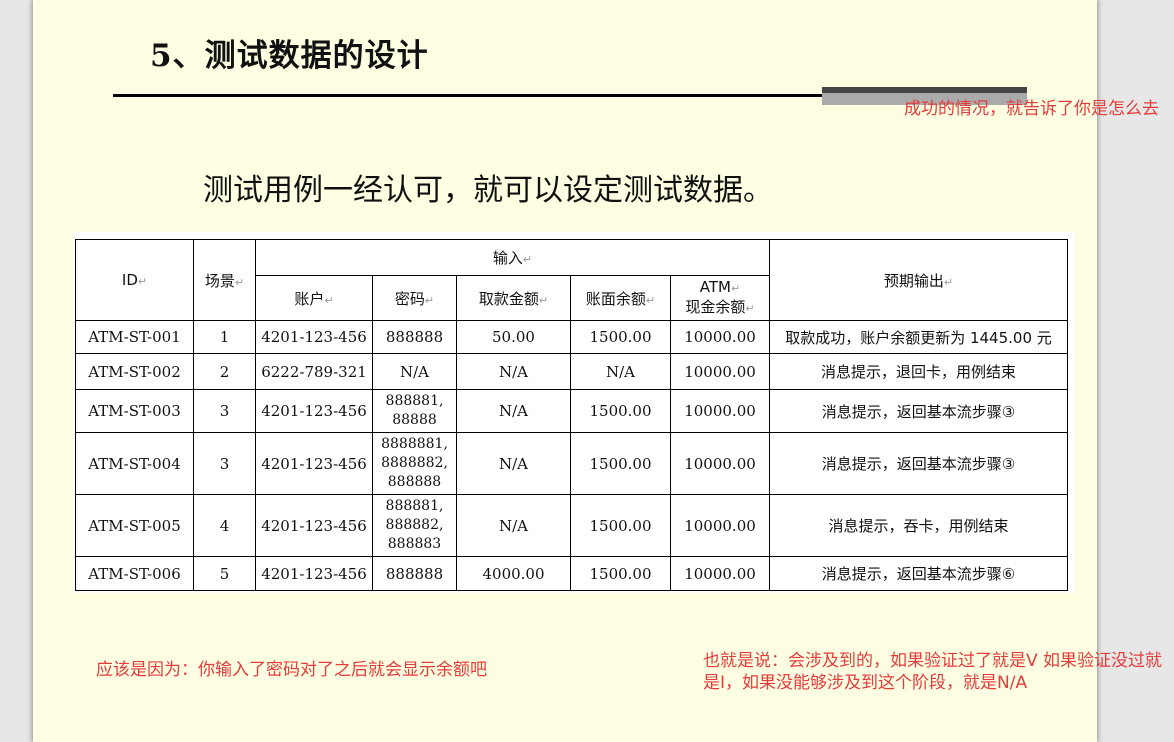 This screenshot has height=742, width=1174. What do you see at coordinates (134, 371) in the screenshot?
I see `cell-id: ATM-ST-002` at bounding box center [134, 371].